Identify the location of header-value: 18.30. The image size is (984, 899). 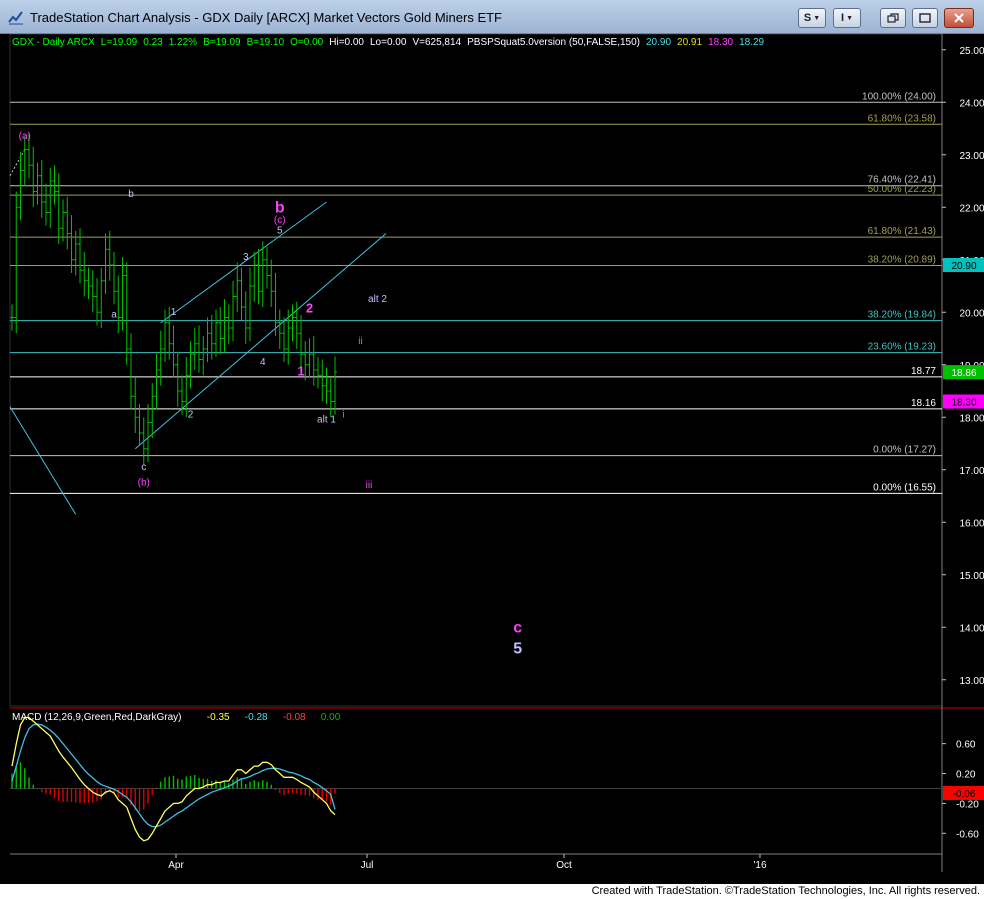
(720, 42).